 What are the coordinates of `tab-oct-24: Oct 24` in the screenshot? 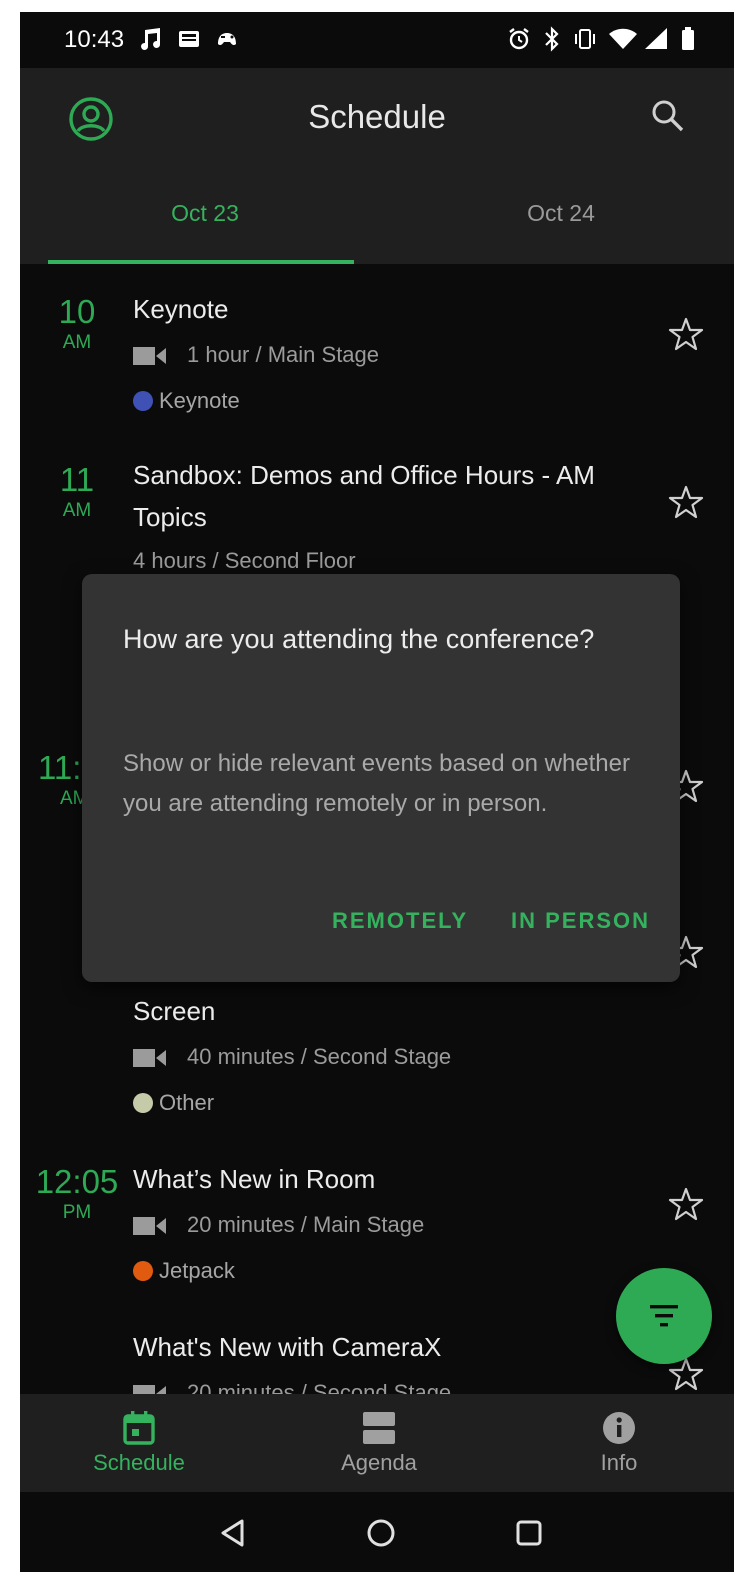 It's located at (561, 213).